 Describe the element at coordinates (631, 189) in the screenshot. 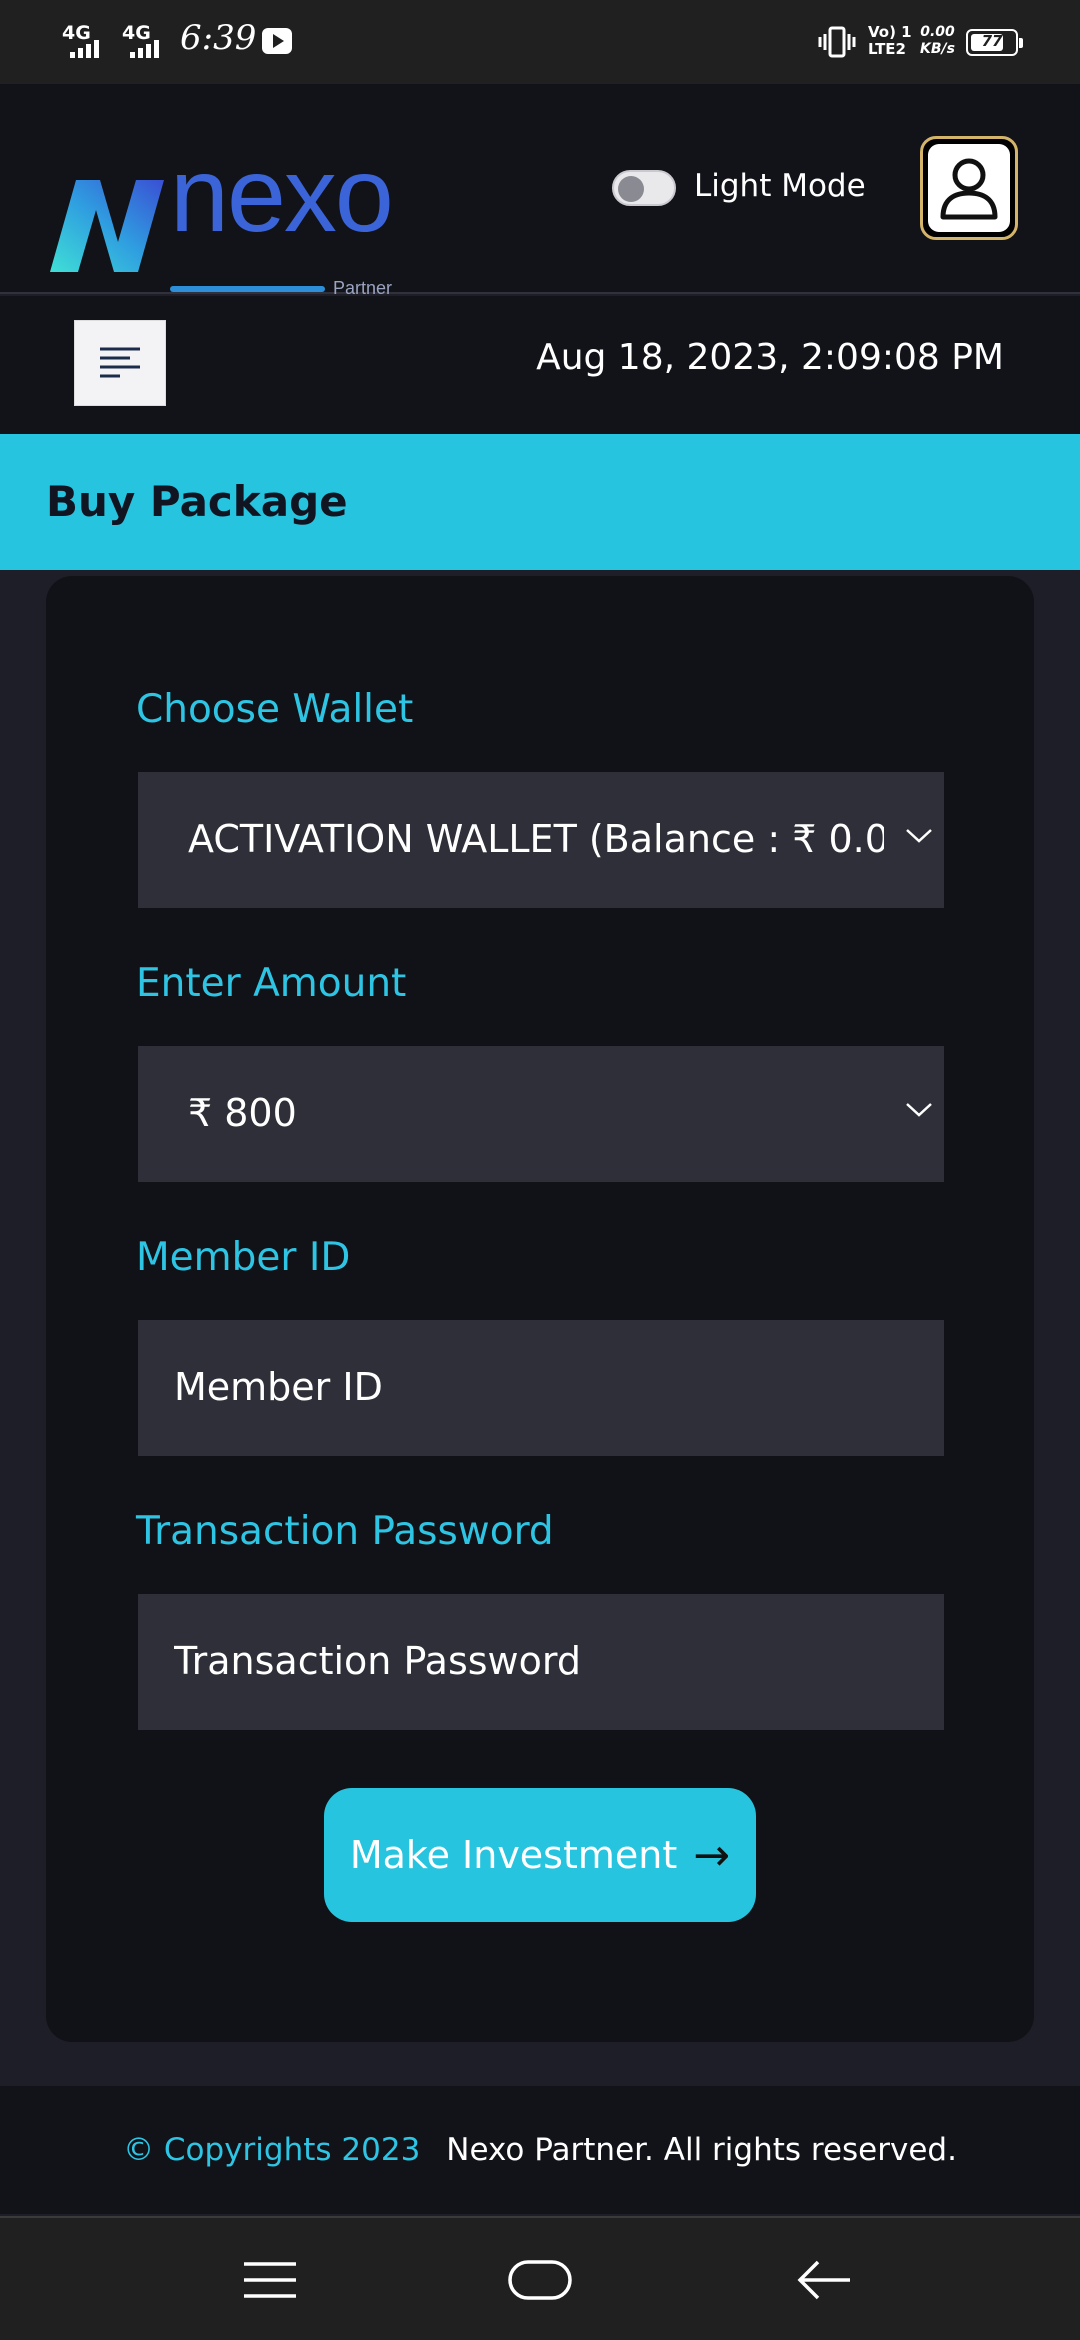

I see `toggle-knob` at that location.